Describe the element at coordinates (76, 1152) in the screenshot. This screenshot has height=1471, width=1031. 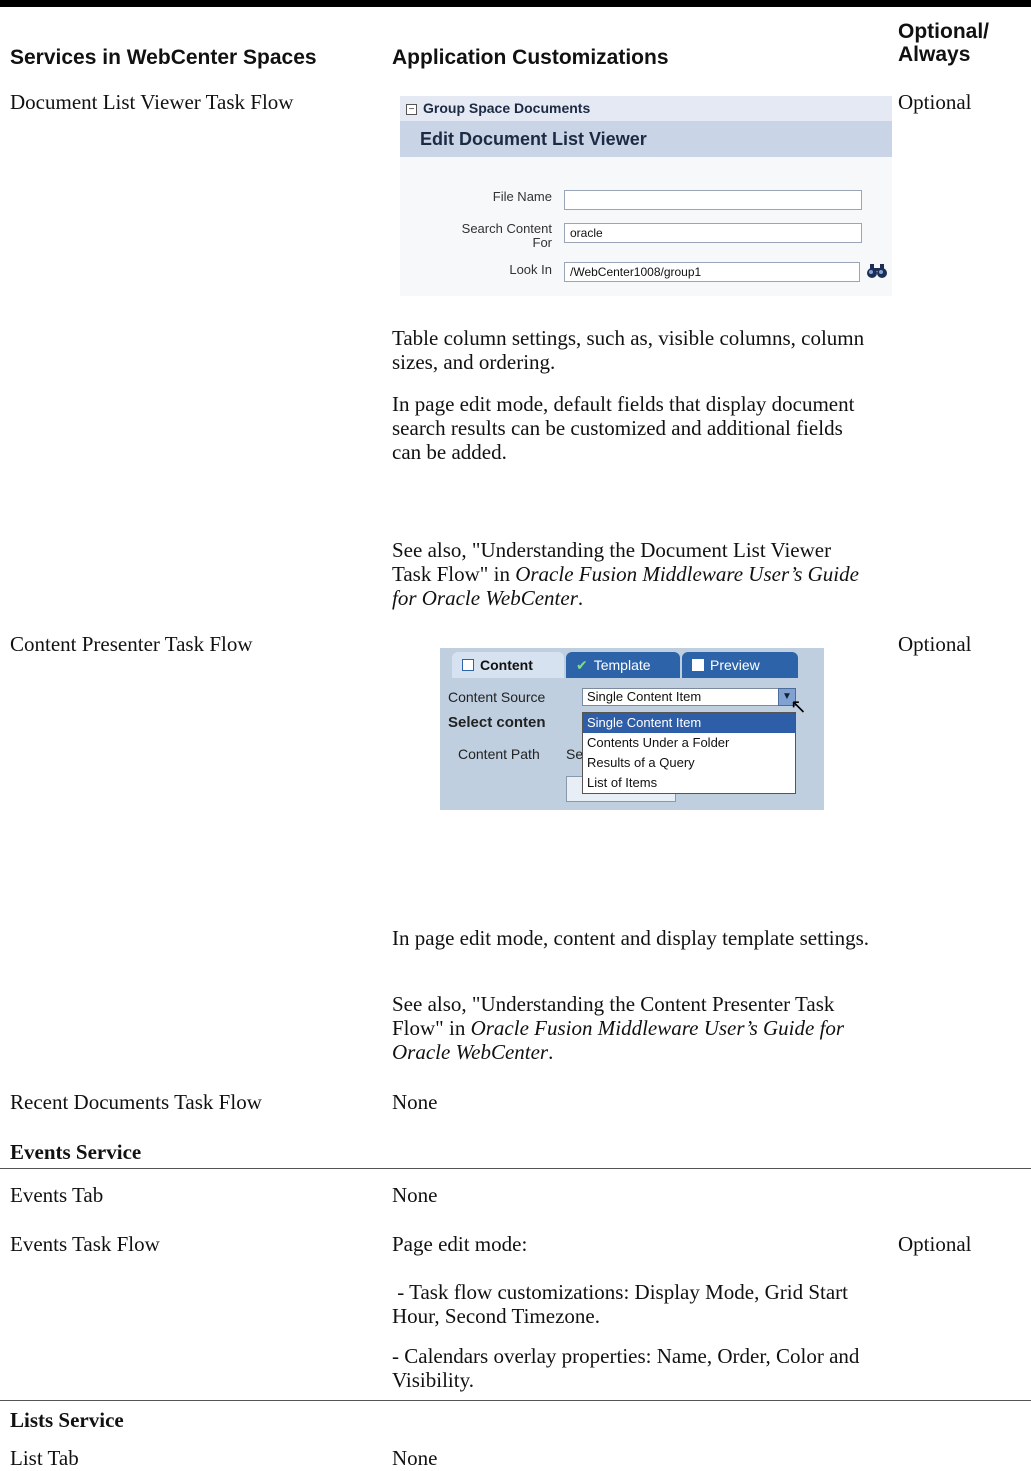
I see `section-events-service: Events Service` at that location.